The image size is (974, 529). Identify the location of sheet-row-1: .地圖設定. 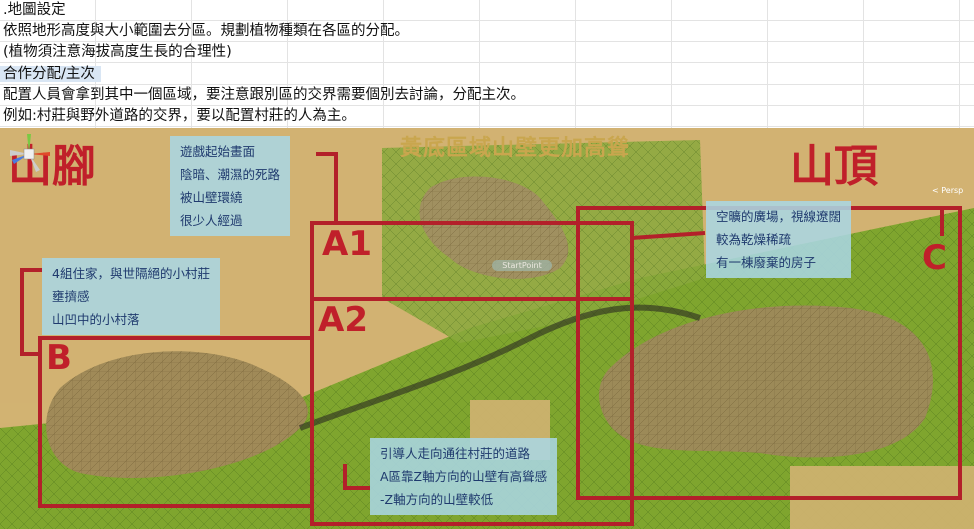
(487, 10).